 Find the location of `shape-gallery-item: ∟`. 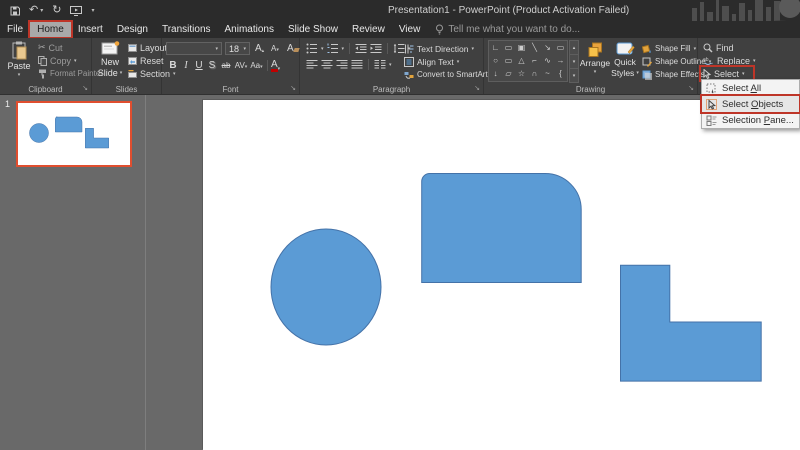

shape-gallery-item: ∟ is located at coordinates (495, 47).